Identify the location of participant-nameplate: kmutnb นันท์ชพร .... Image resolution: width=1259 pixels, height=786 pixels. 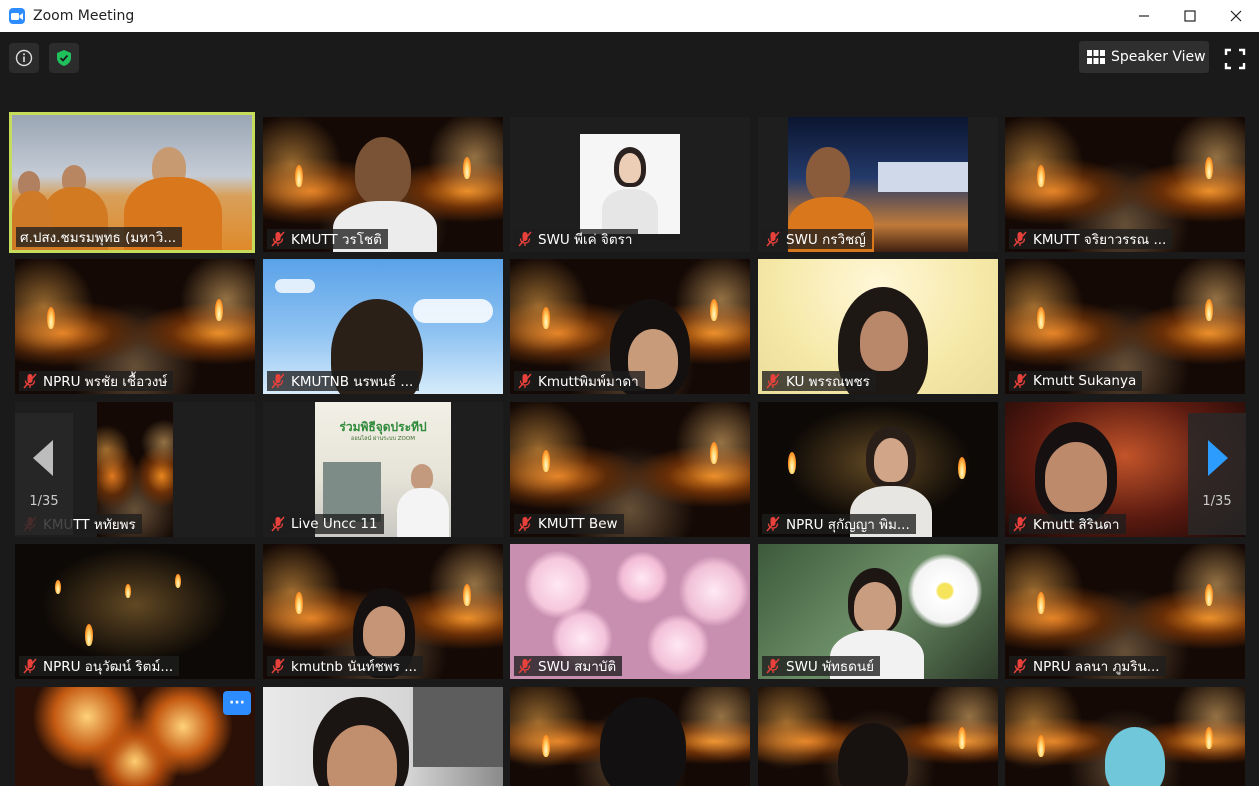
(345, 666).